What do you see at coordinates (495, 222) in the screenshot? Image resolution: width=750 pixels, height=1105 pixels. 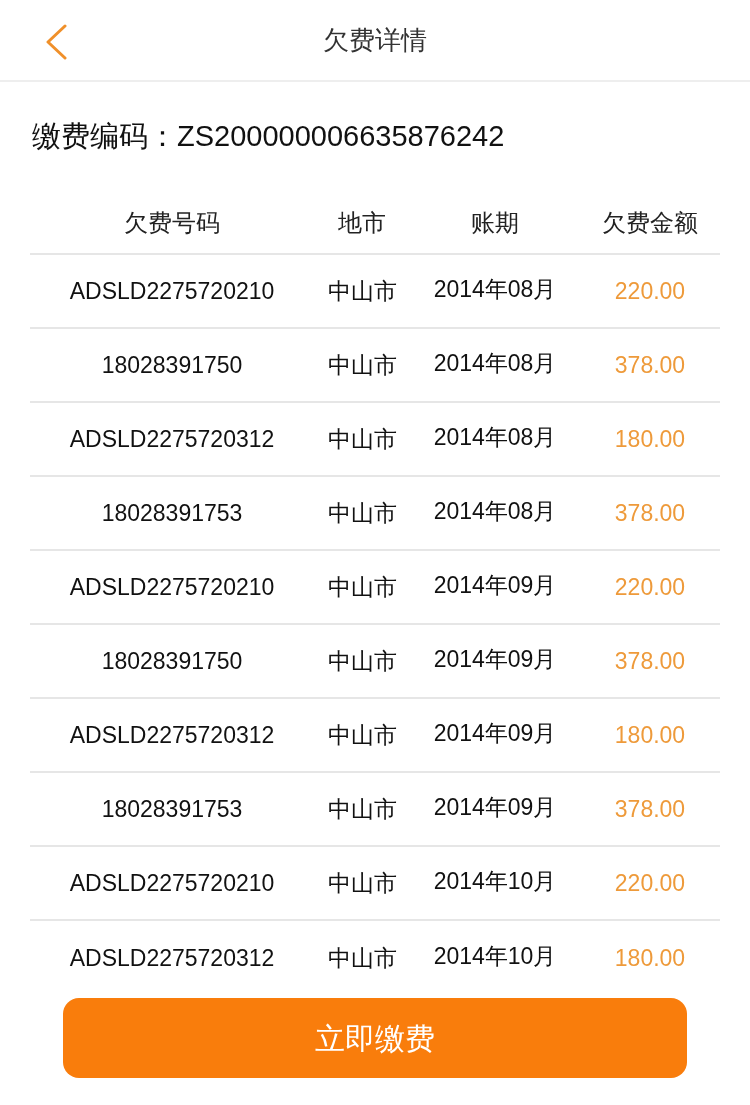 I see `column-header: 账期` at bounding box center [495, 222].